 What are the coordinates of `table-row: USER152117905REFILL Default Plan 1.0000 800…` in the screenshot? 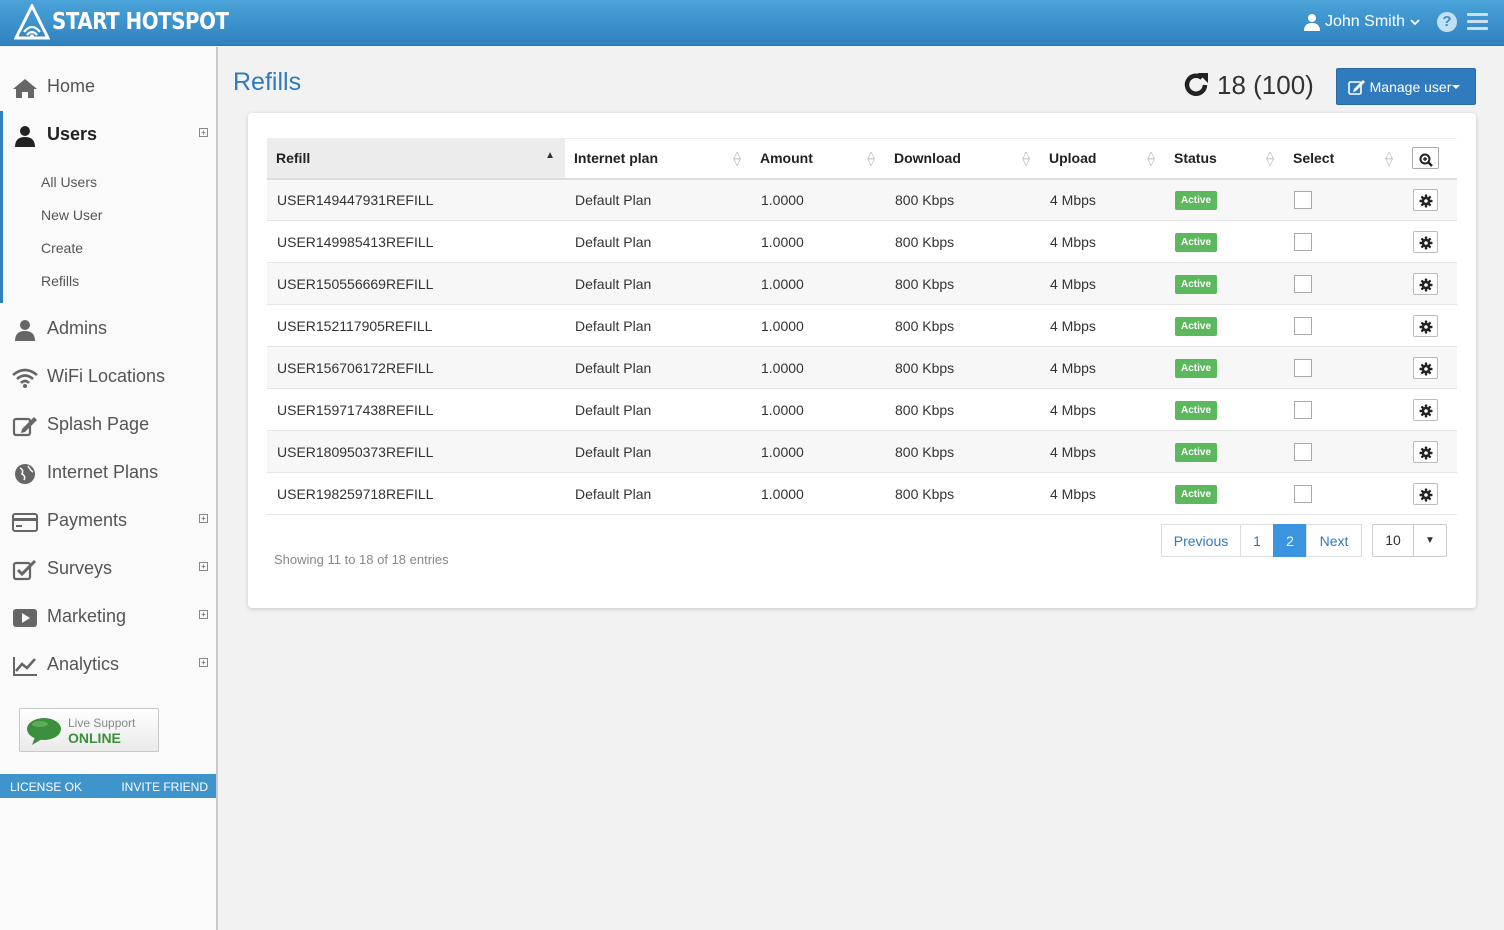 It's located at (862, 325).